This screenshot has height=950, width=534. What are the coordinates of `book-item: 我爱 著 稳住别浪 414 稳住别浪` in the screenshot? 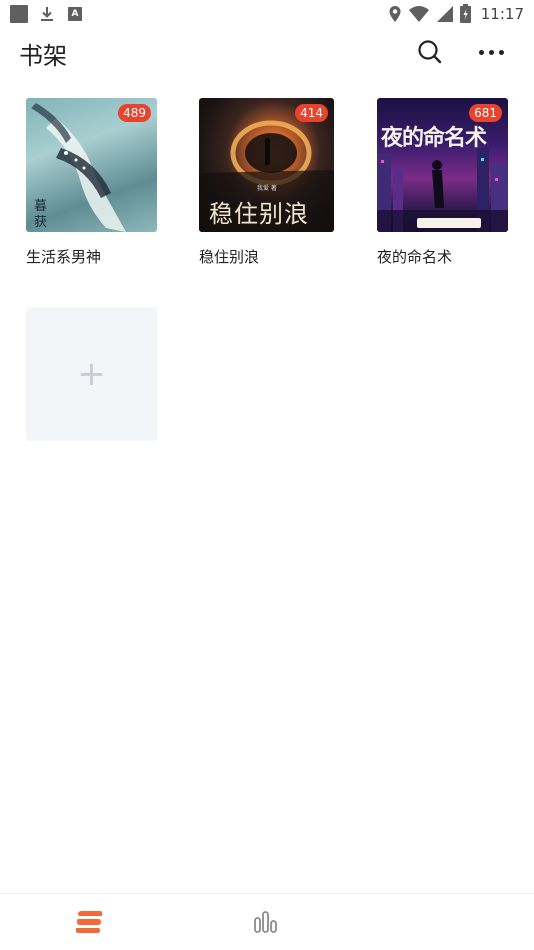 It's located at (266, 182).